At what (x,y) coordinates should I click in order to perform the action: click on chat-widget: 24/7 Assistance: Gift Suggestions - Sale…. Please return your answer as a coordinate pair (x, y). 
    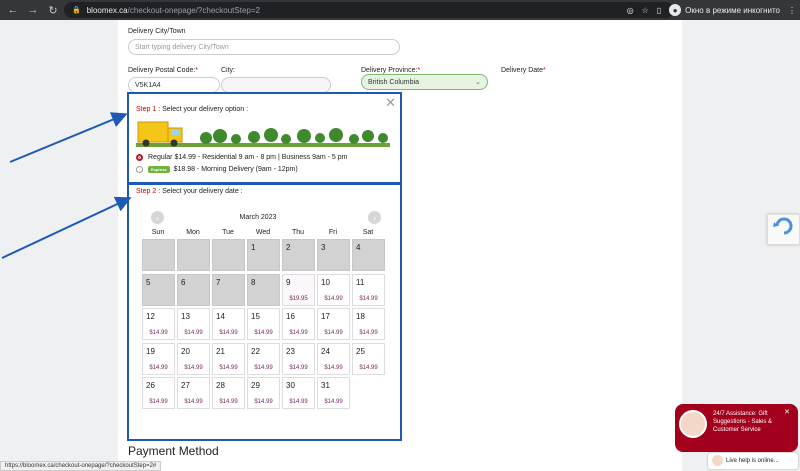
    Looking at the image, I should click on (736, 428).